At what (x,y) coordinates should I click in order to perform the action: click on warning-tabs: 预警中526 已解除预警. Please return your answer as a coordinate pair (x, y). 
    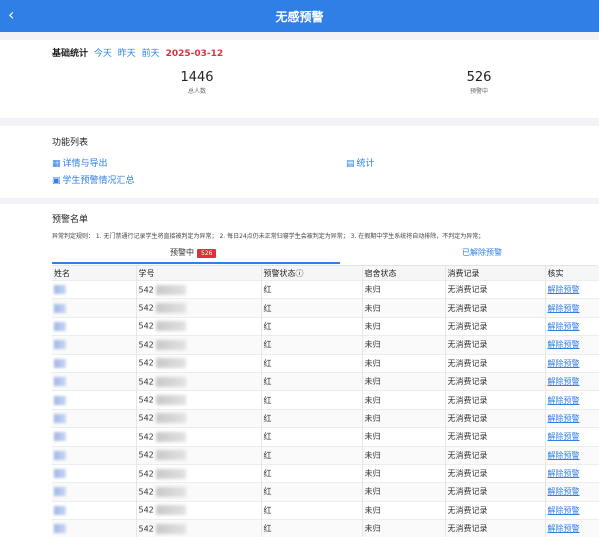
    Looking at the image, I should click on (324, 254).